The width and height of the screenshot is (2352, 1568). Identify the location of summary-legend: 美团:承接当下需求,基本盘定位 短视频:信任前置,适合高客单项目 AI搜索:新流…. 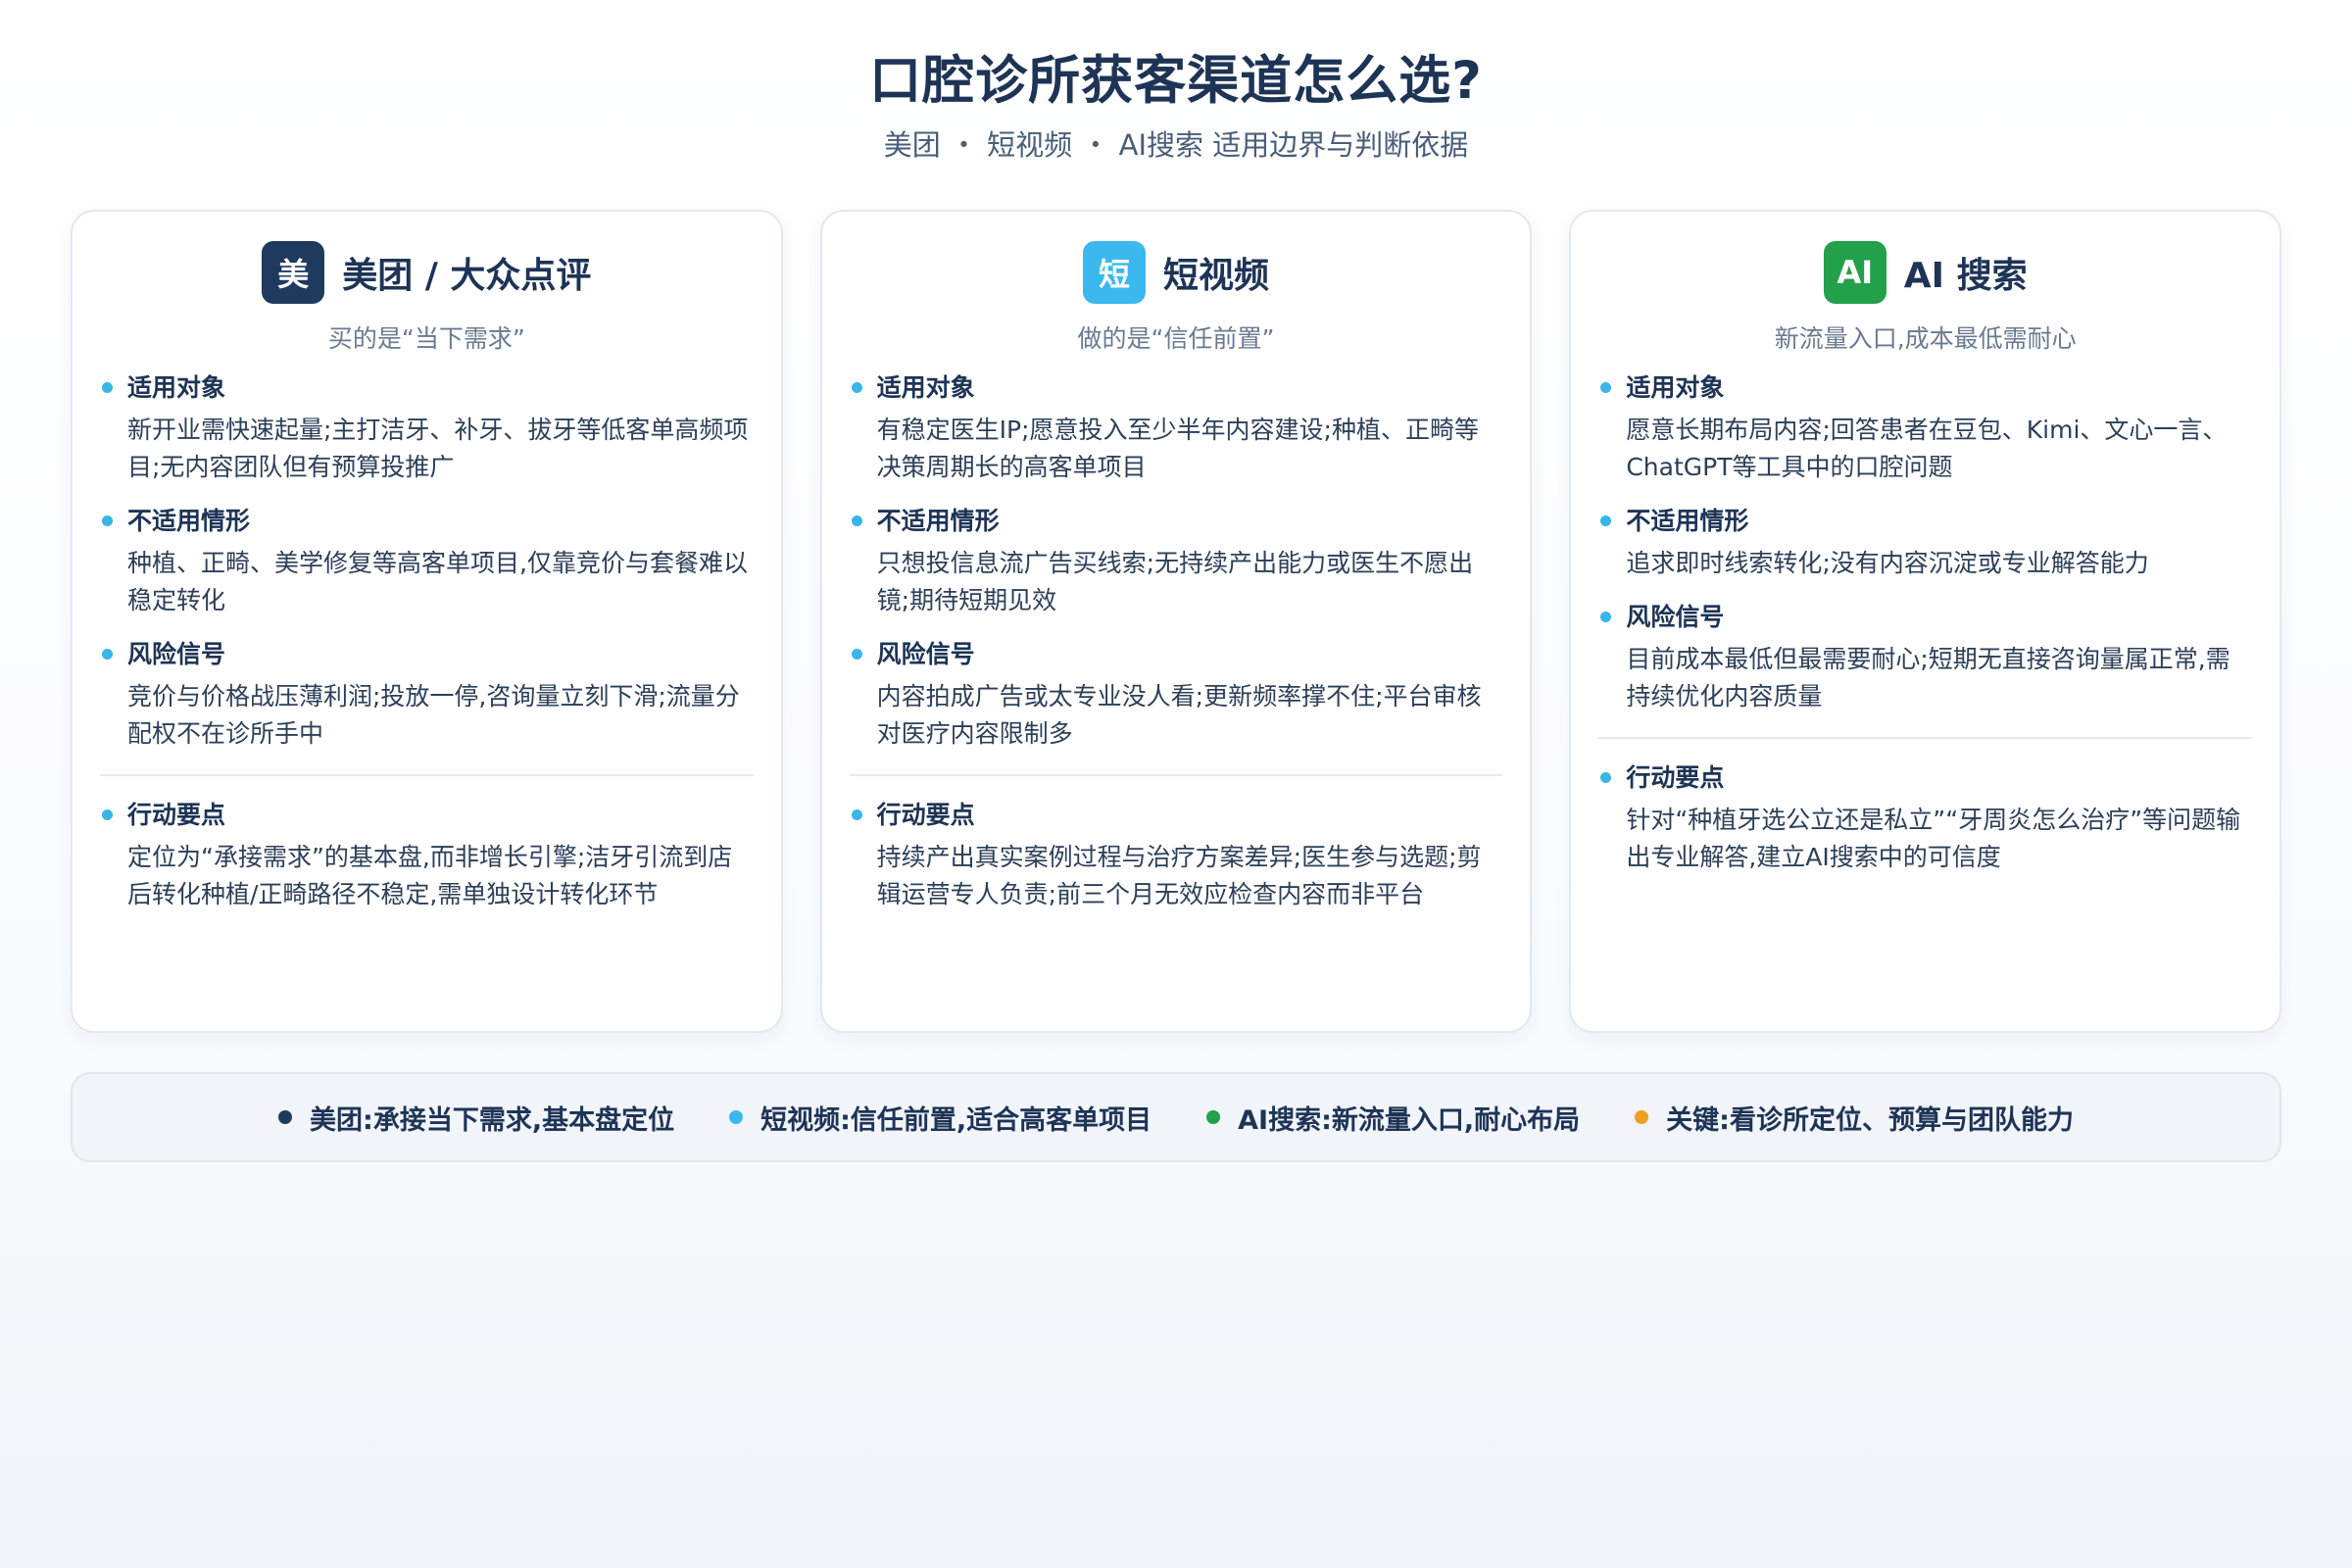
(1176, 1117).